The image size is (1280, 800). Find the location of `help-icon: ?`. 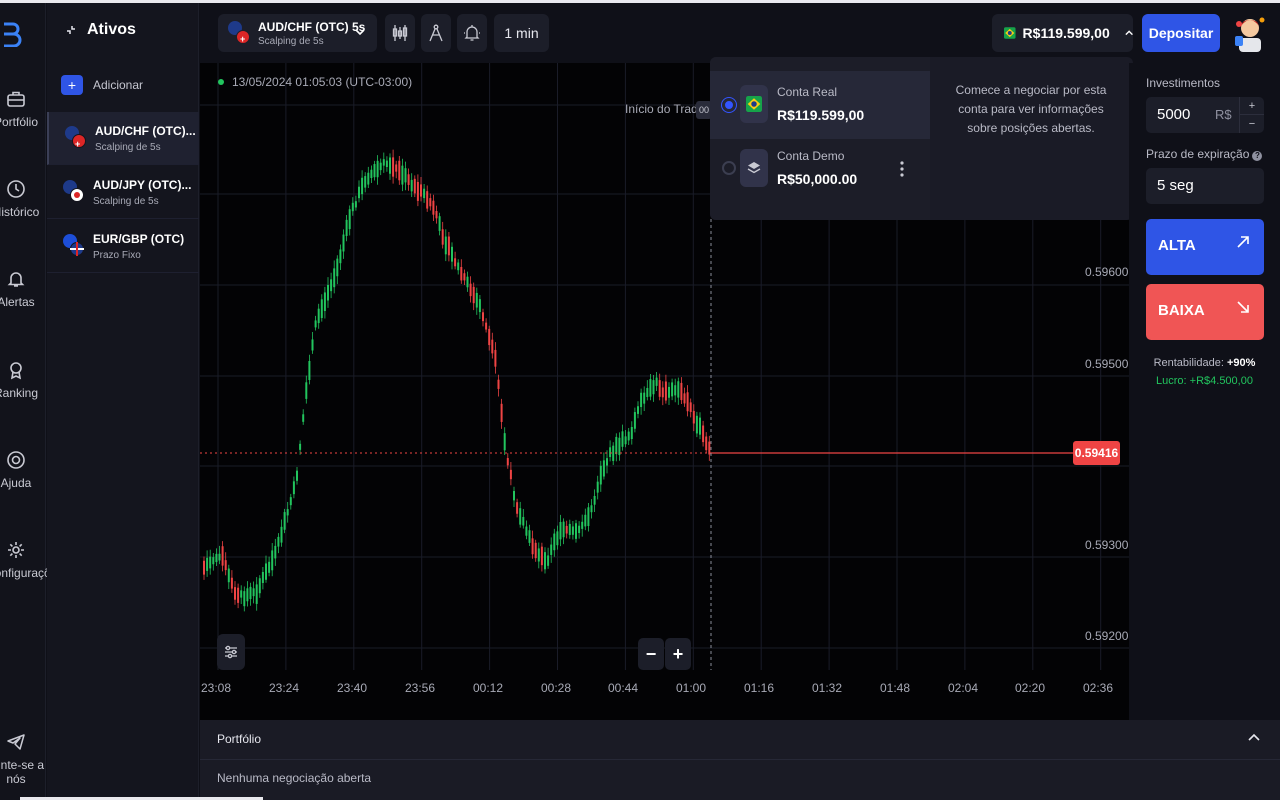

help-icon: ? is located at coordinates (1257, 156).